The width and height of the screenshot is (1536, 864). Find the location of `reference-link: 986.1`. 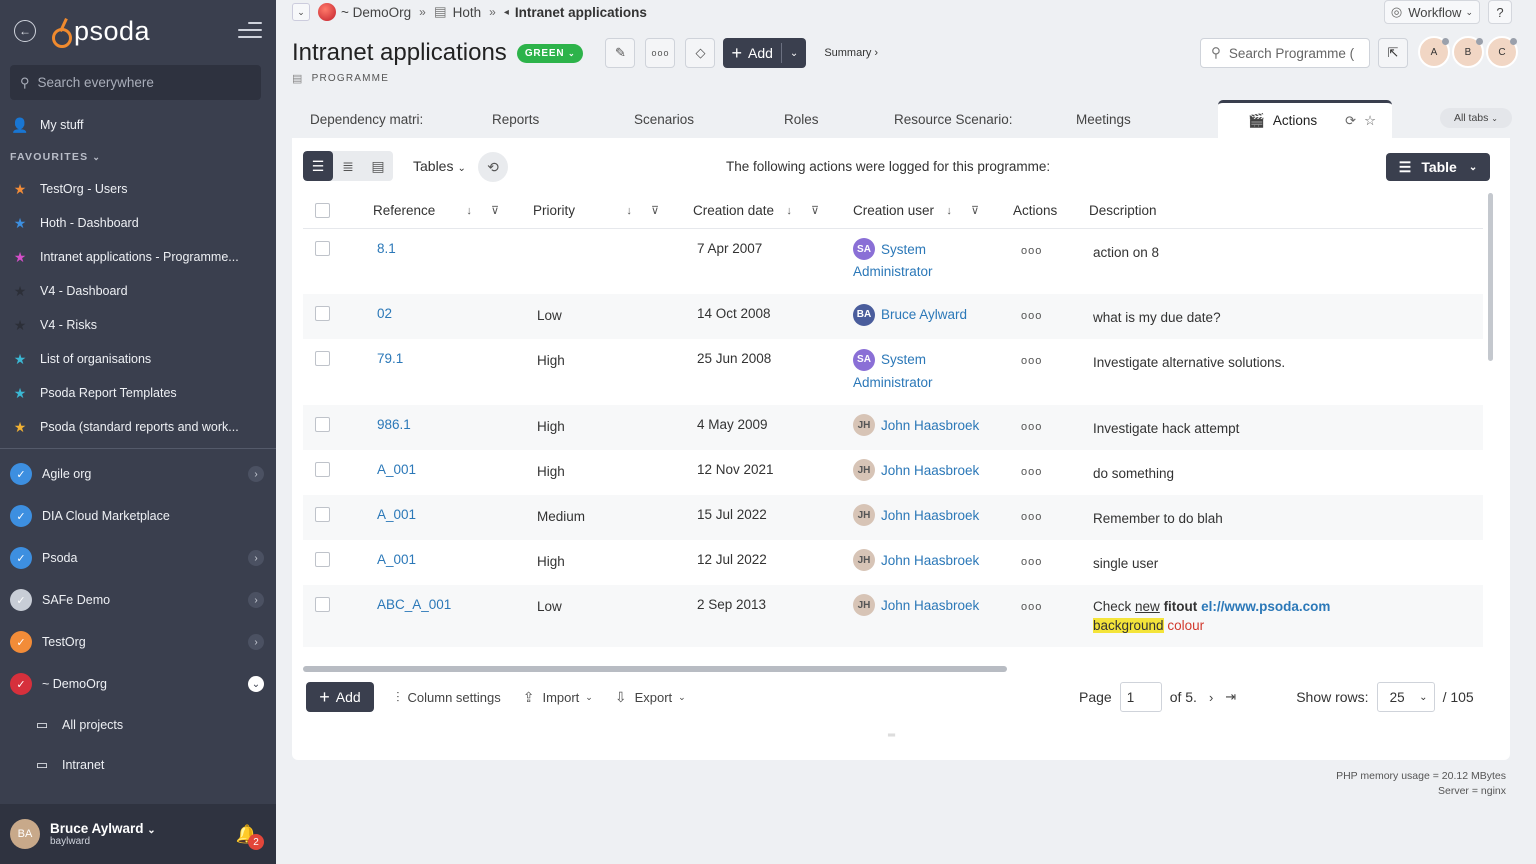

reference-link: 986.1 is located at coordinates (394, 424).